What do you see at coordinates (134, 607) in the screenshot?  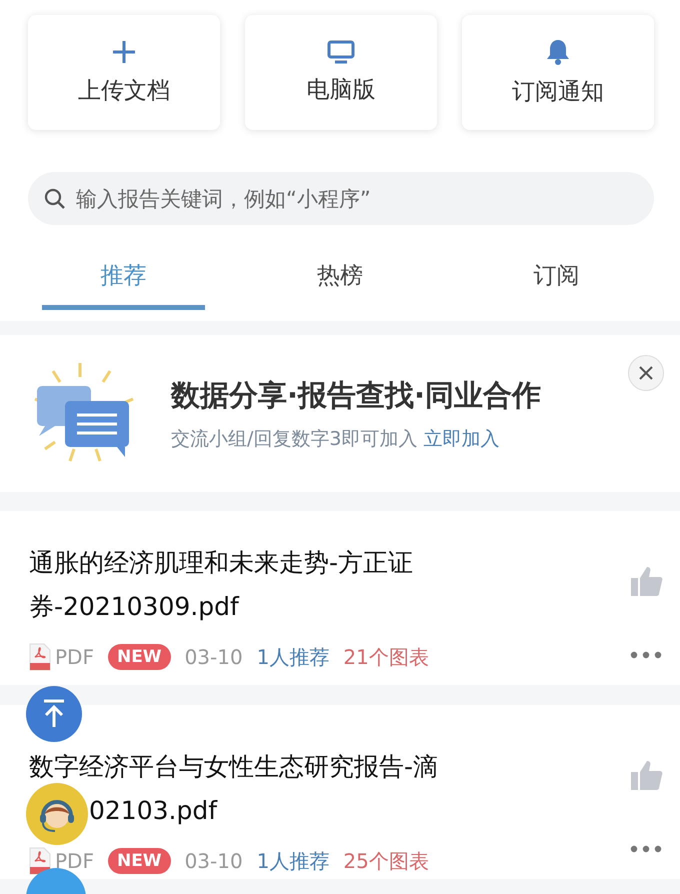 I see `report-title: 券-20210309.pdf` at bounding box center [134, 607].